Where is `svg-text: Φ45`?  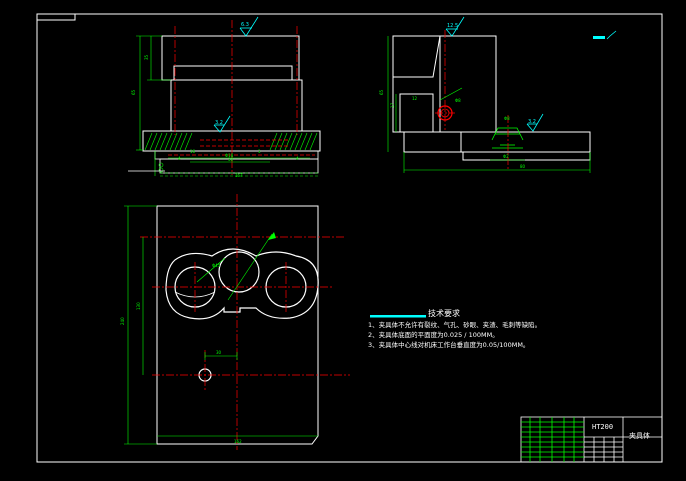
svg-text: Φ45 is located at coordinates (216, 265).